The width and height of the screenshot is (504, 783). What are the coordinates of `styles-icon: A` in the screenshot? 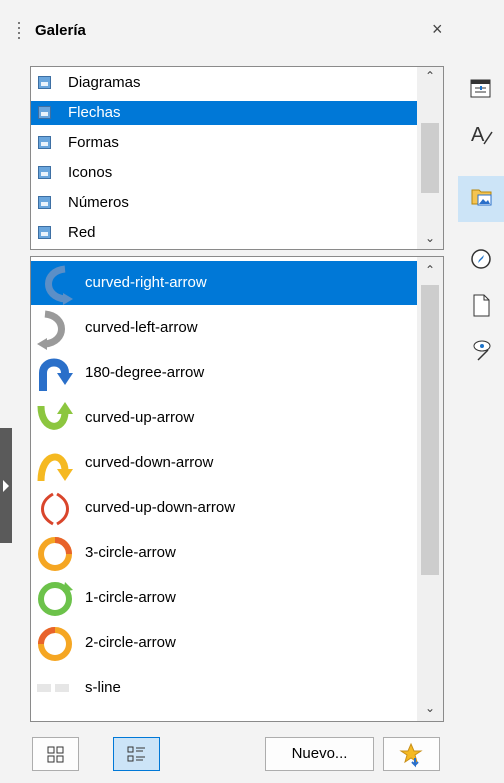 It's located at (481, 134).